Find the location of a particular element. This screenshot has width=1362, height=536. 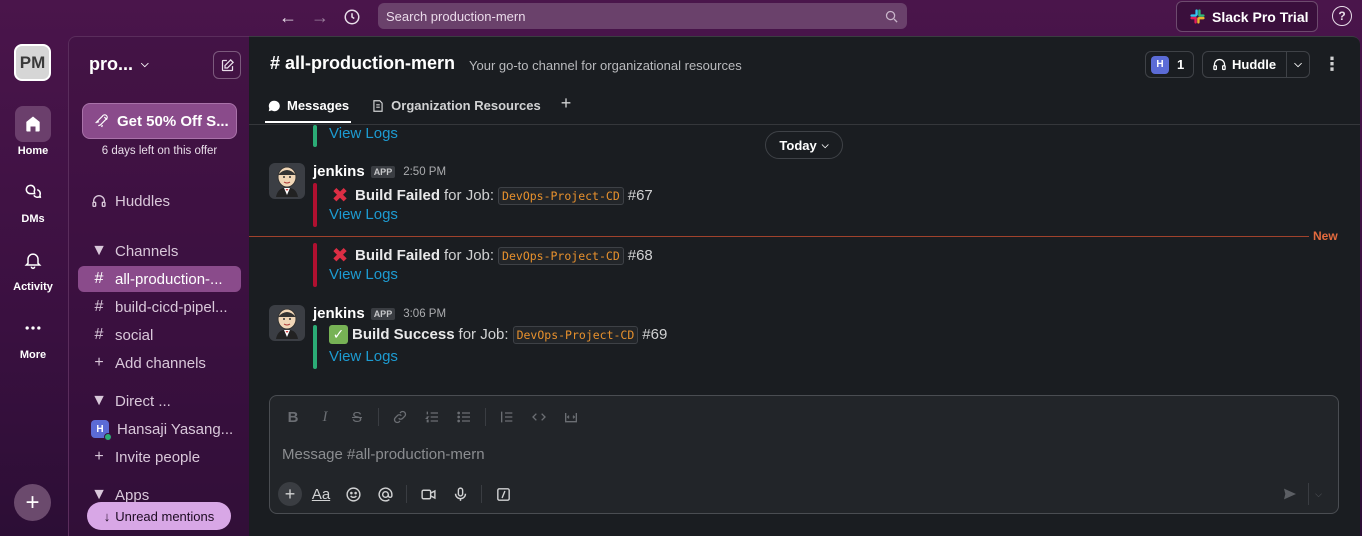

new-messages-divider is located at coordinates (779, 236).